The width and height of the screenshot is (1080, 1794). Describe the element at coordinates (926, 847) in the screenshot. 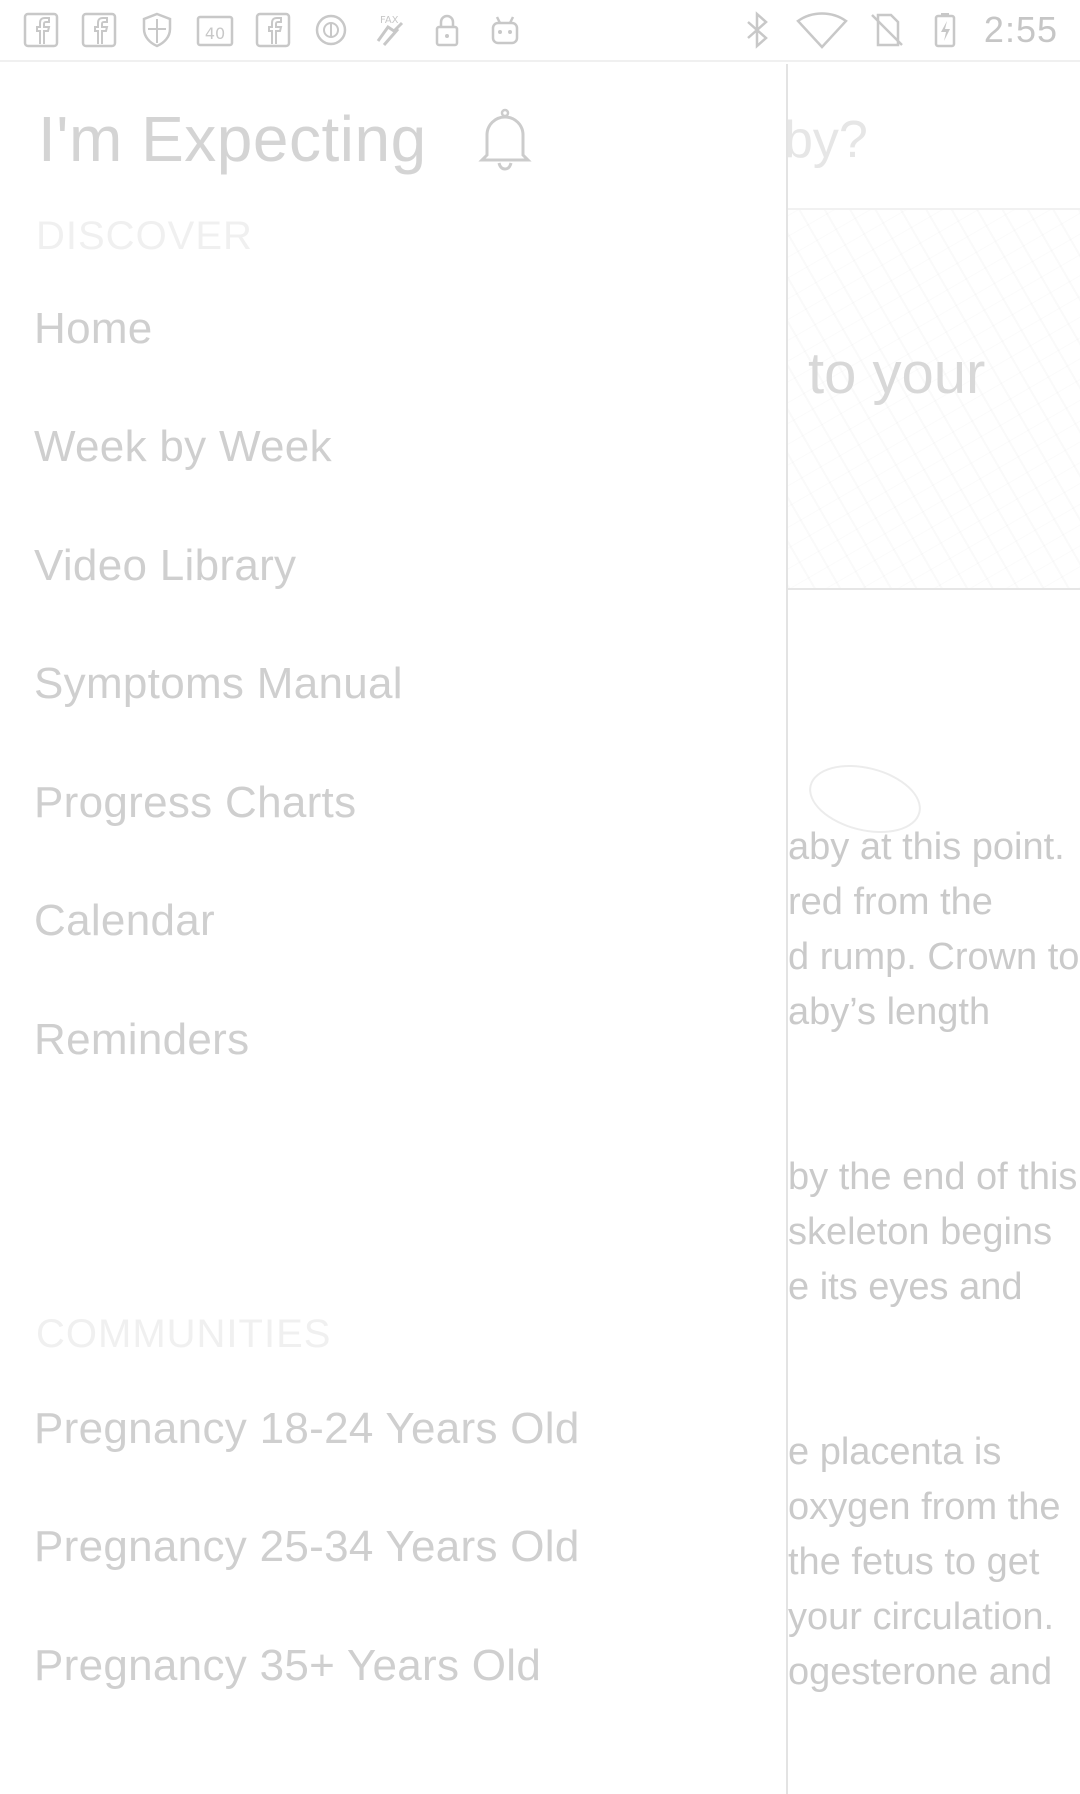

I see `text-line: aby at this point.` at that location.